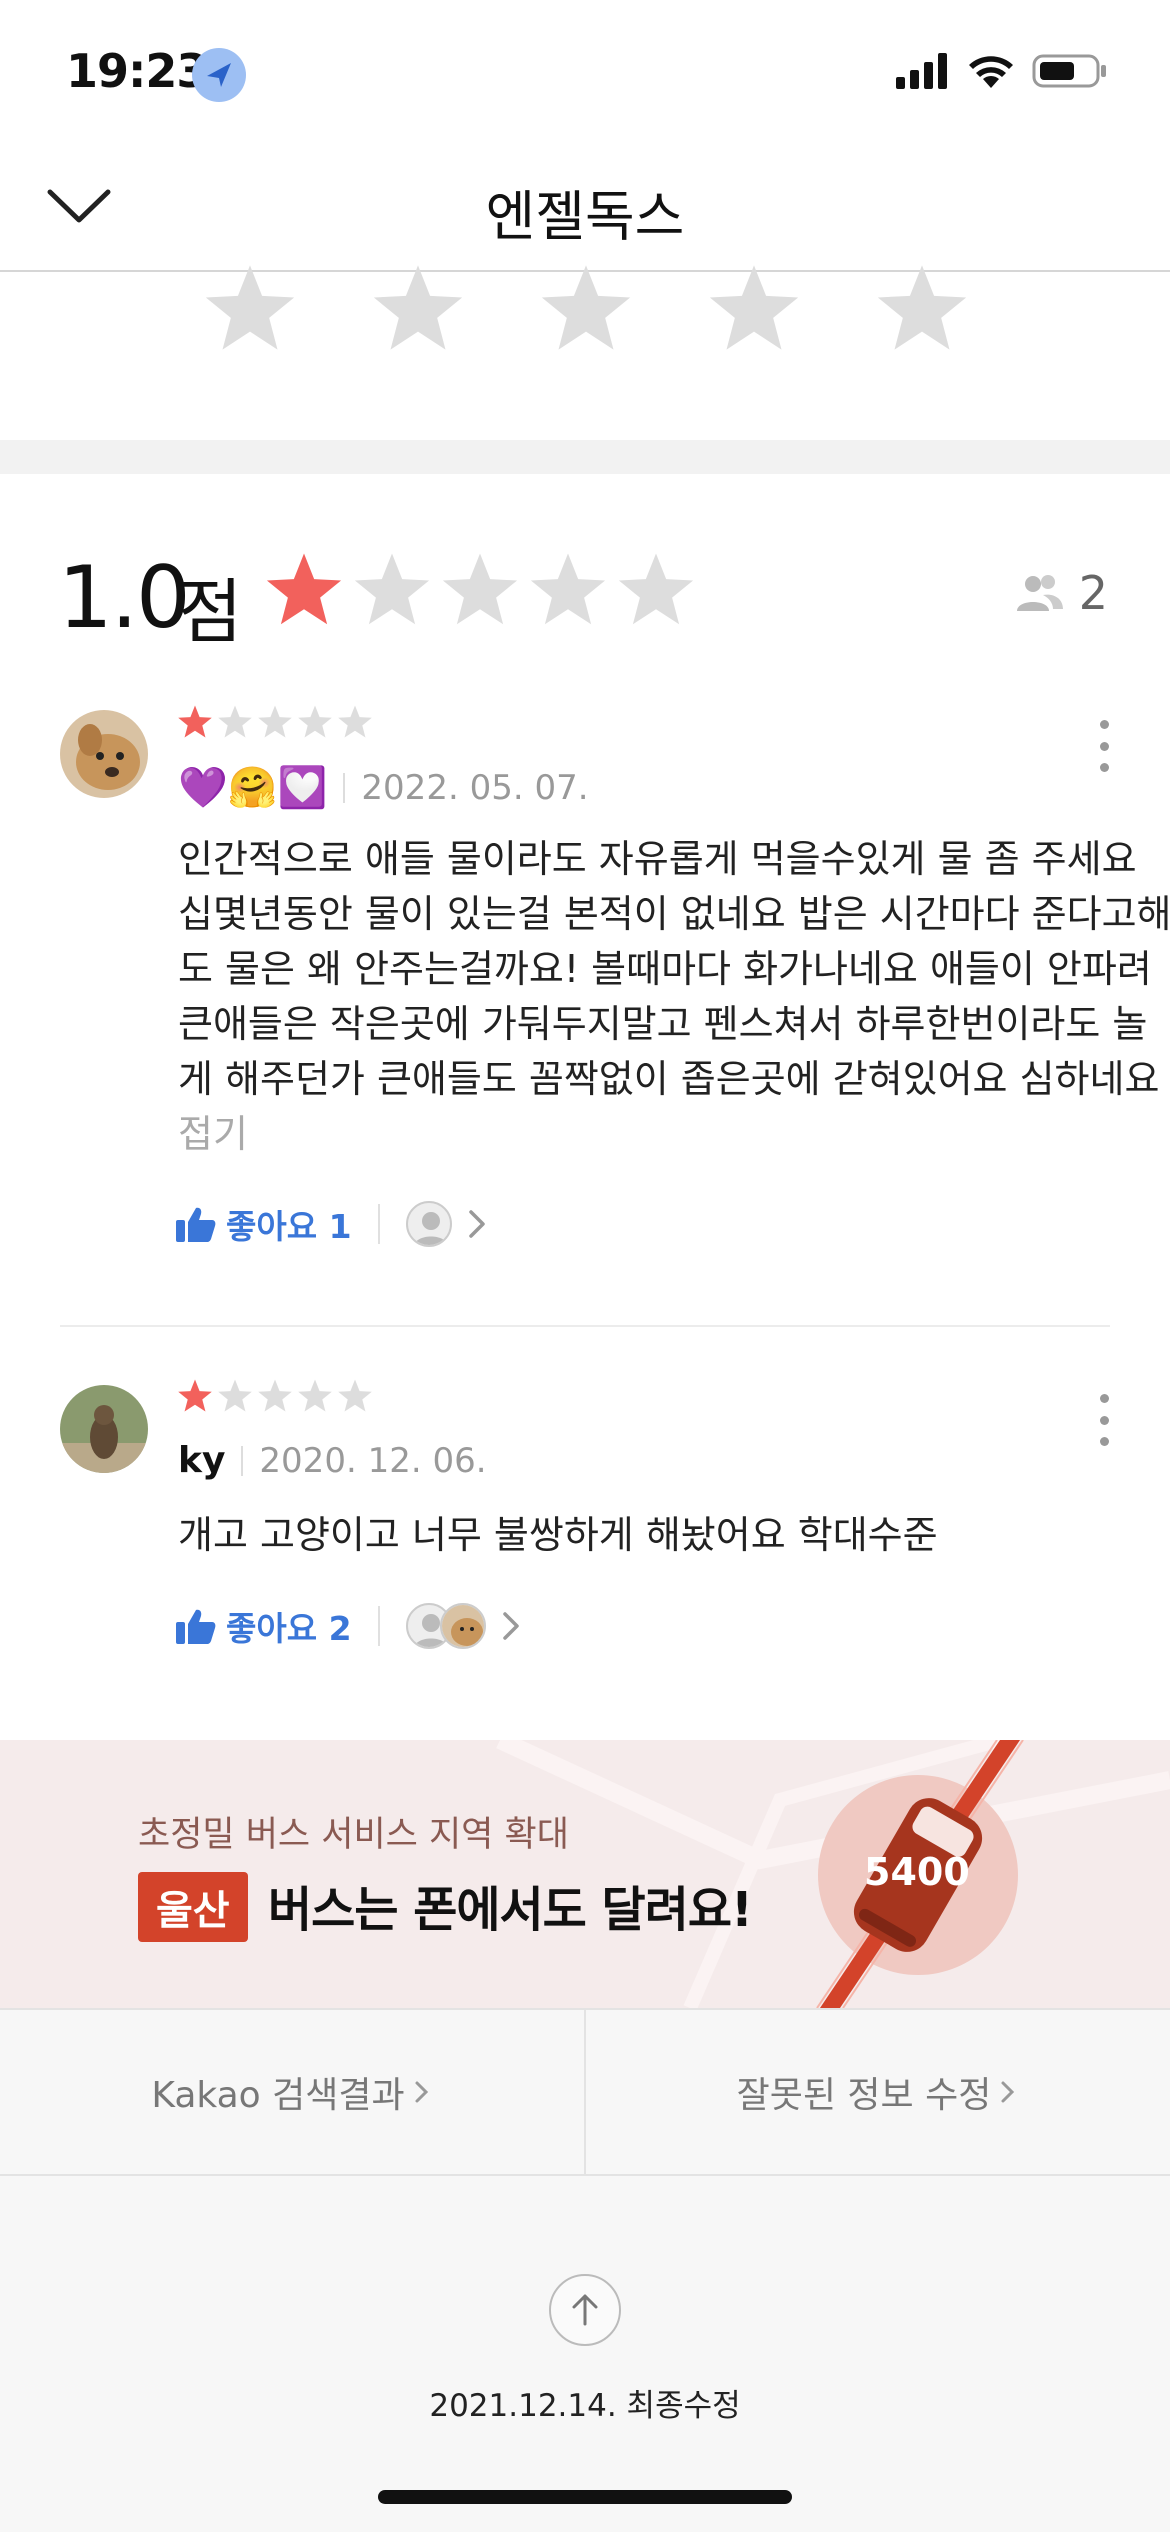 The image size is (1170, 2532). What do you see at coordinates (991, 72) in the screenshot?
I see `wifi-icon` at bounding box center [991, 72].